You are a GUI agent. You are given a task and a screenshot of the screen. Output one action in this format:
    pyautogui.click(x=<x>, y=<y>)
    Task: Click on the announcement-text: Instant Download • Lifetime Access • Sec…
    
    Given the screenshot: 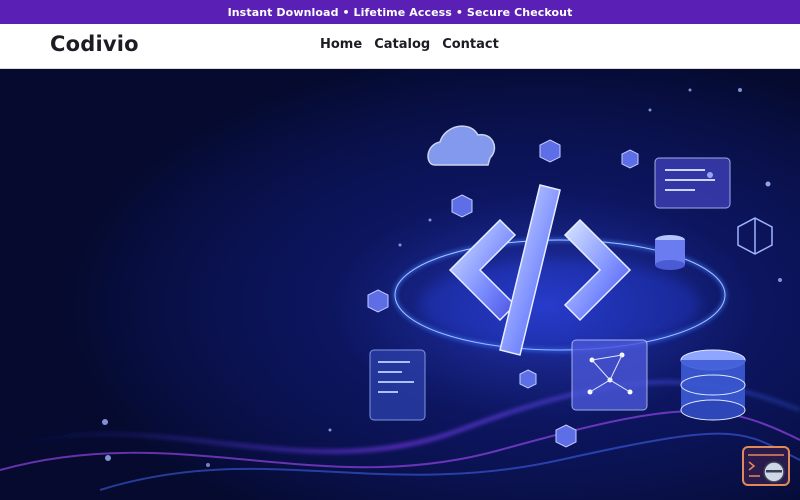 What is the action you would take?
    pyautogui.click(x=400, y=12)
    